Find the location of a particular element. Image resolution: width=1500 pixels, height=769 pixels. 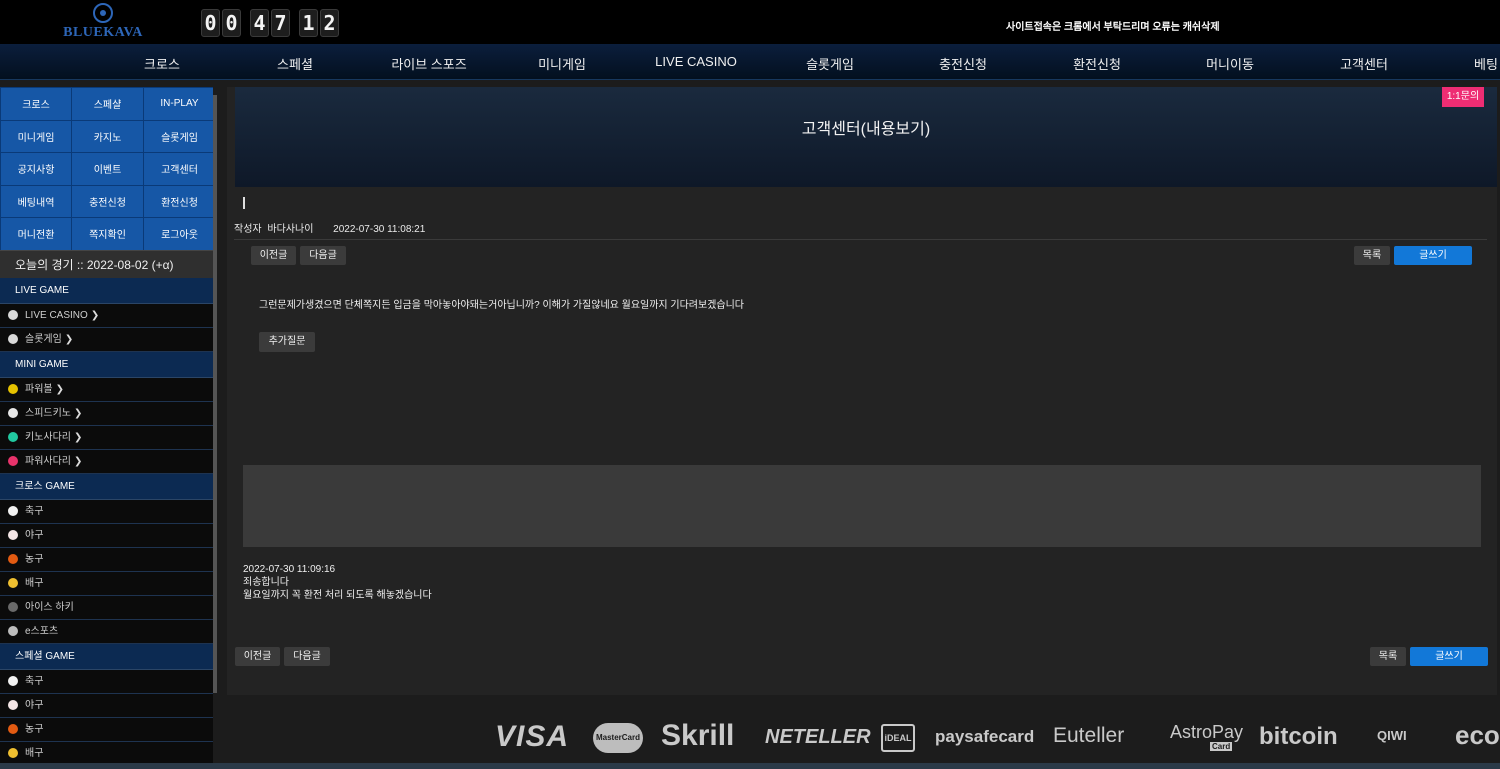

quick-bet-history-button: 베팅내역 is located at coordinates (36, 201).